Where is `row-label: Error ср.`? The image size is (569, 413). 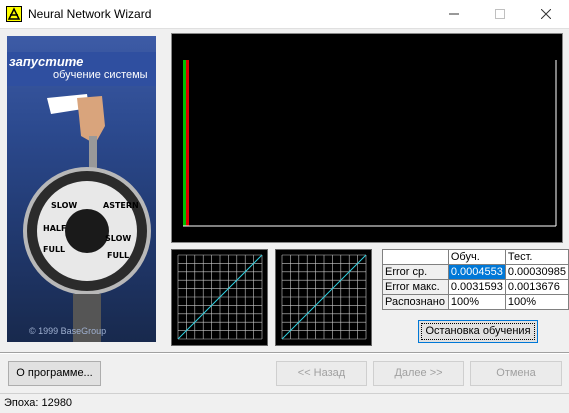 row-label: Error ср. is located at coordinates (415, 272).